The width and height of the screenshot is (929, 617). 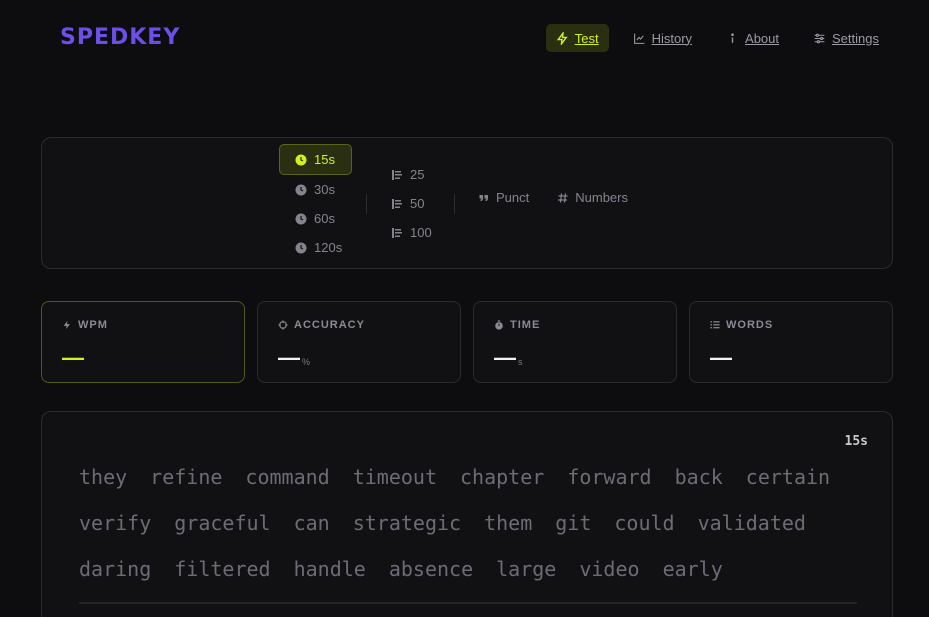 I want to click on time-option-60s: 60s, so click(x=315, y=218).